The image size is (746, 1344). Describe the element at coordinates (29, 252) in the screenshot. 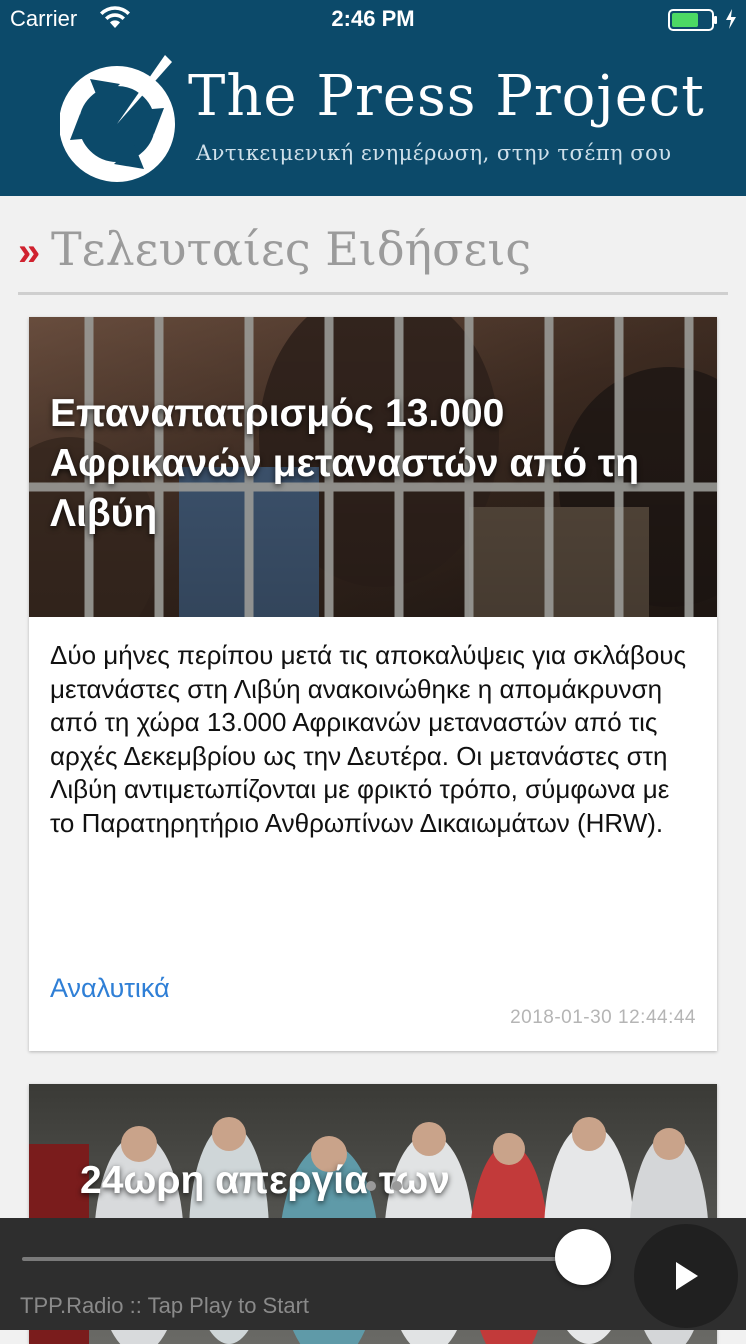

I see `section-marker-icon: »` at that location.